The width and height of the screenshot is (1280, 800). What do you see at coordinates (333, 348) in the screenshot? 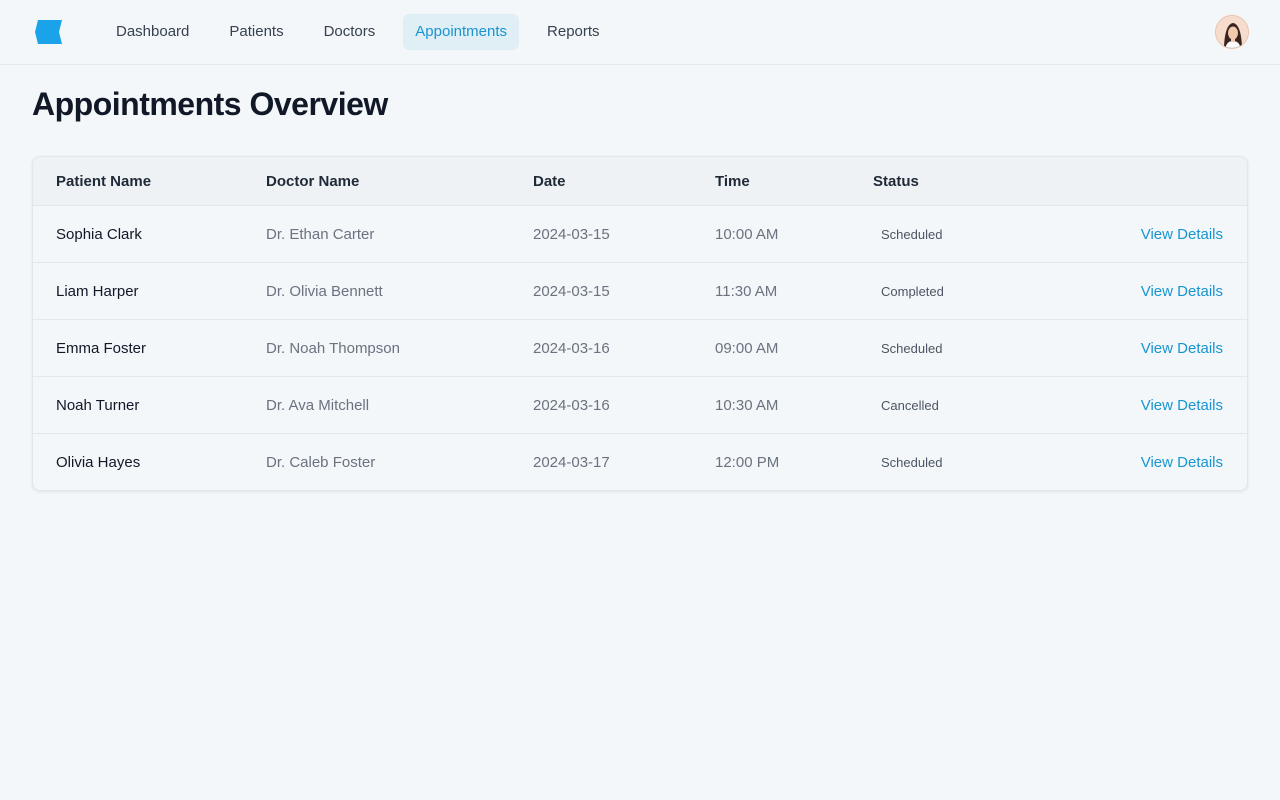
I see `doctor-name: Dr. Noah Thompson` at bounding box center [333, 348].